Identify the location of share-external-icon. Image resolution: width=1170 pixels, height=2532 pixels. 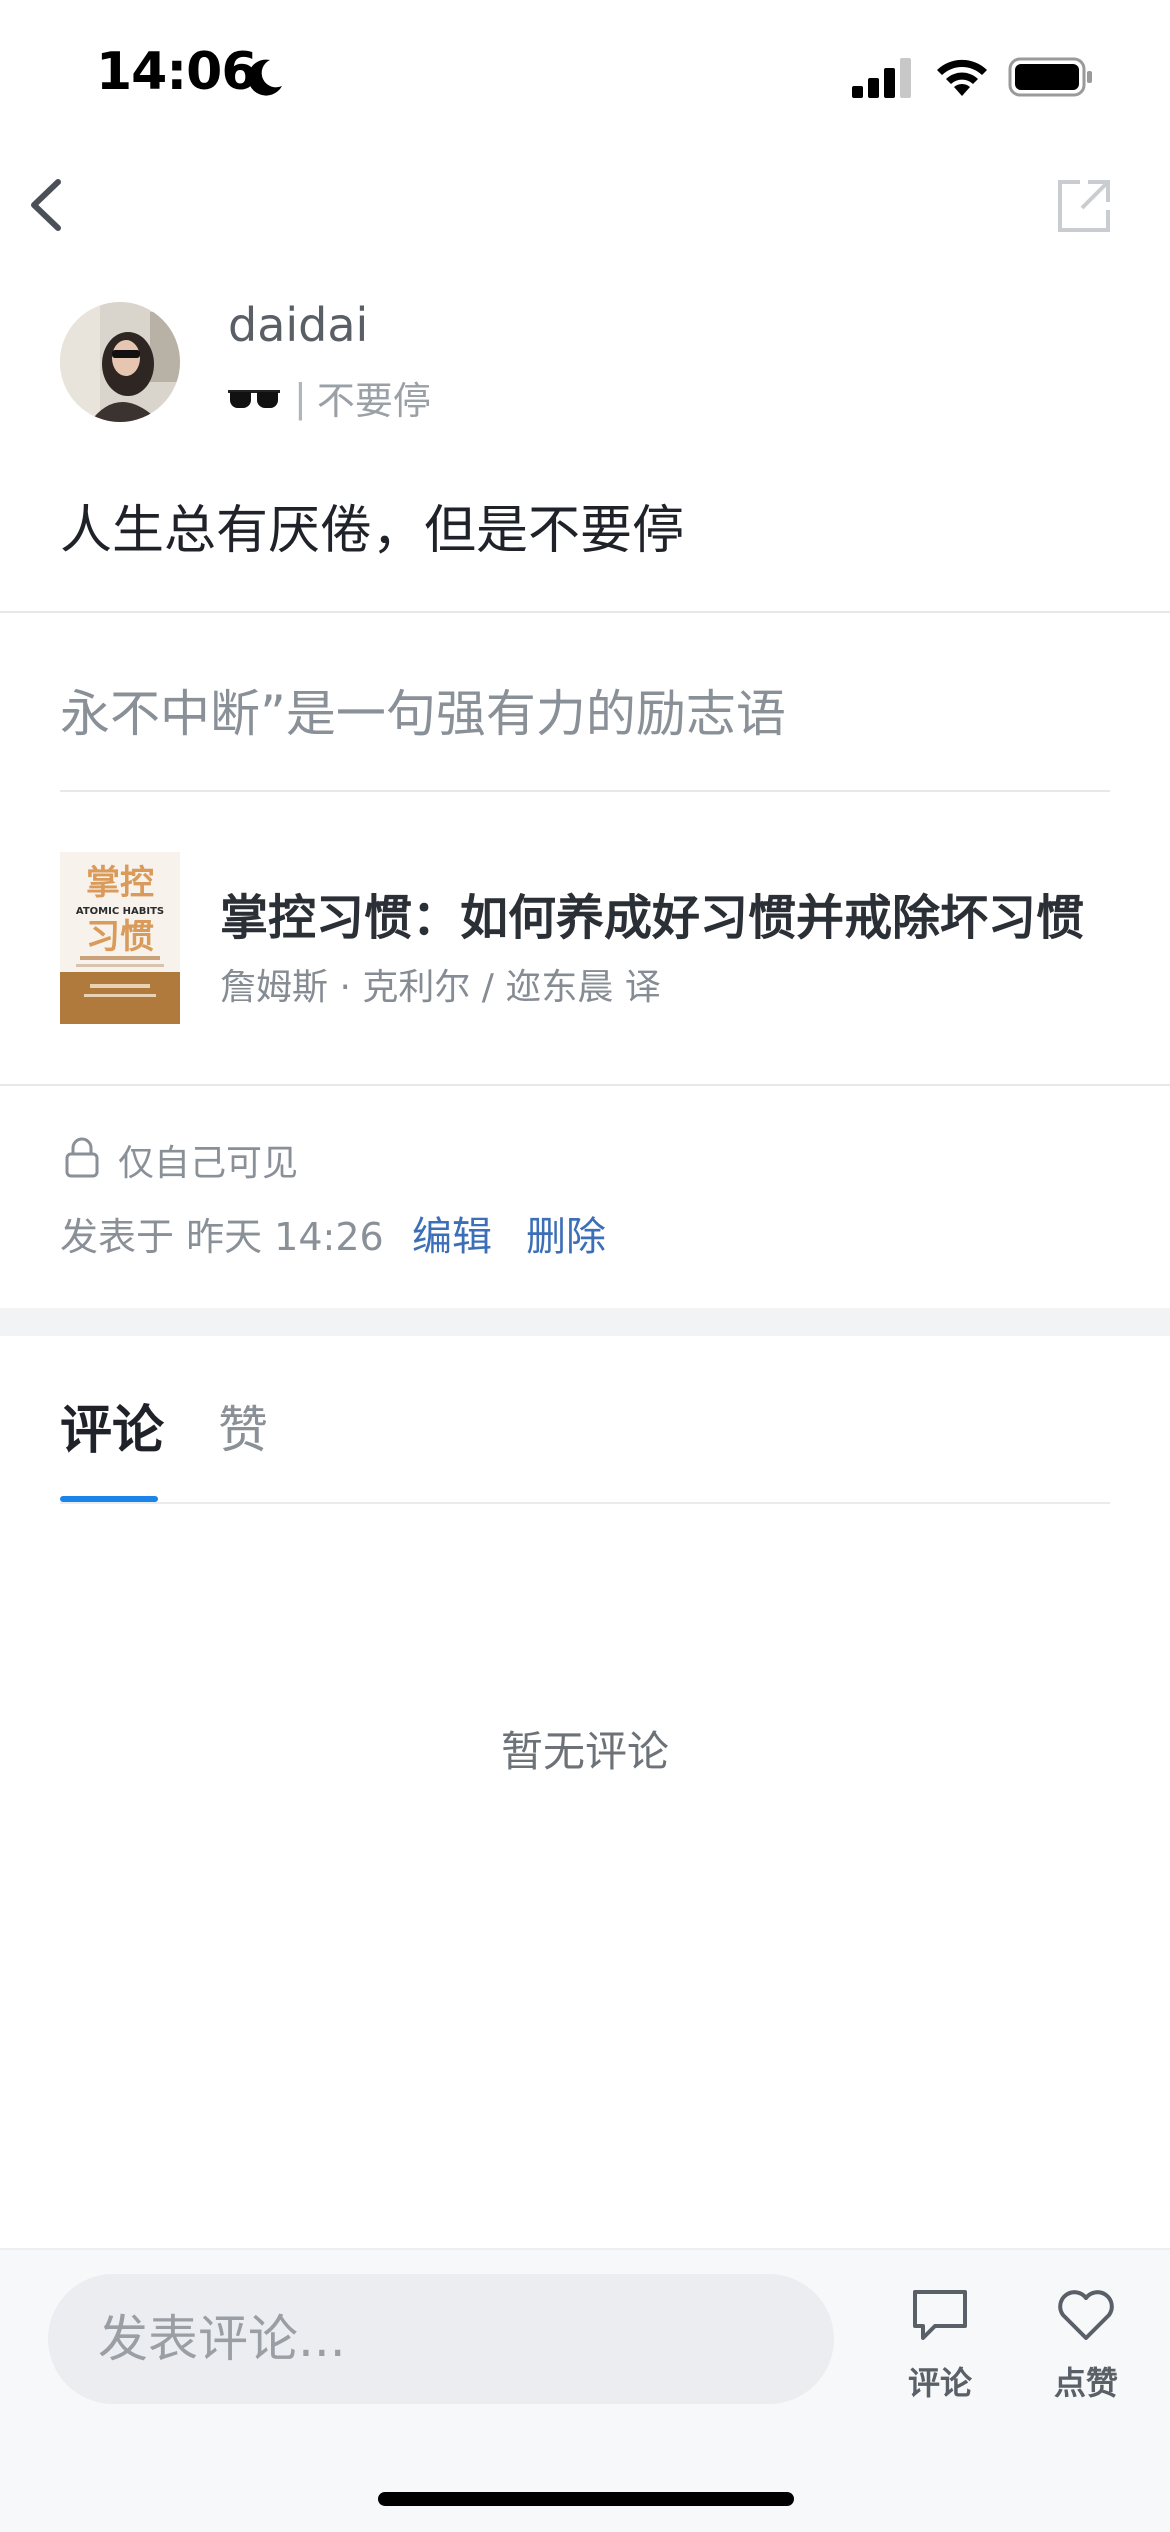
(1084, 206).